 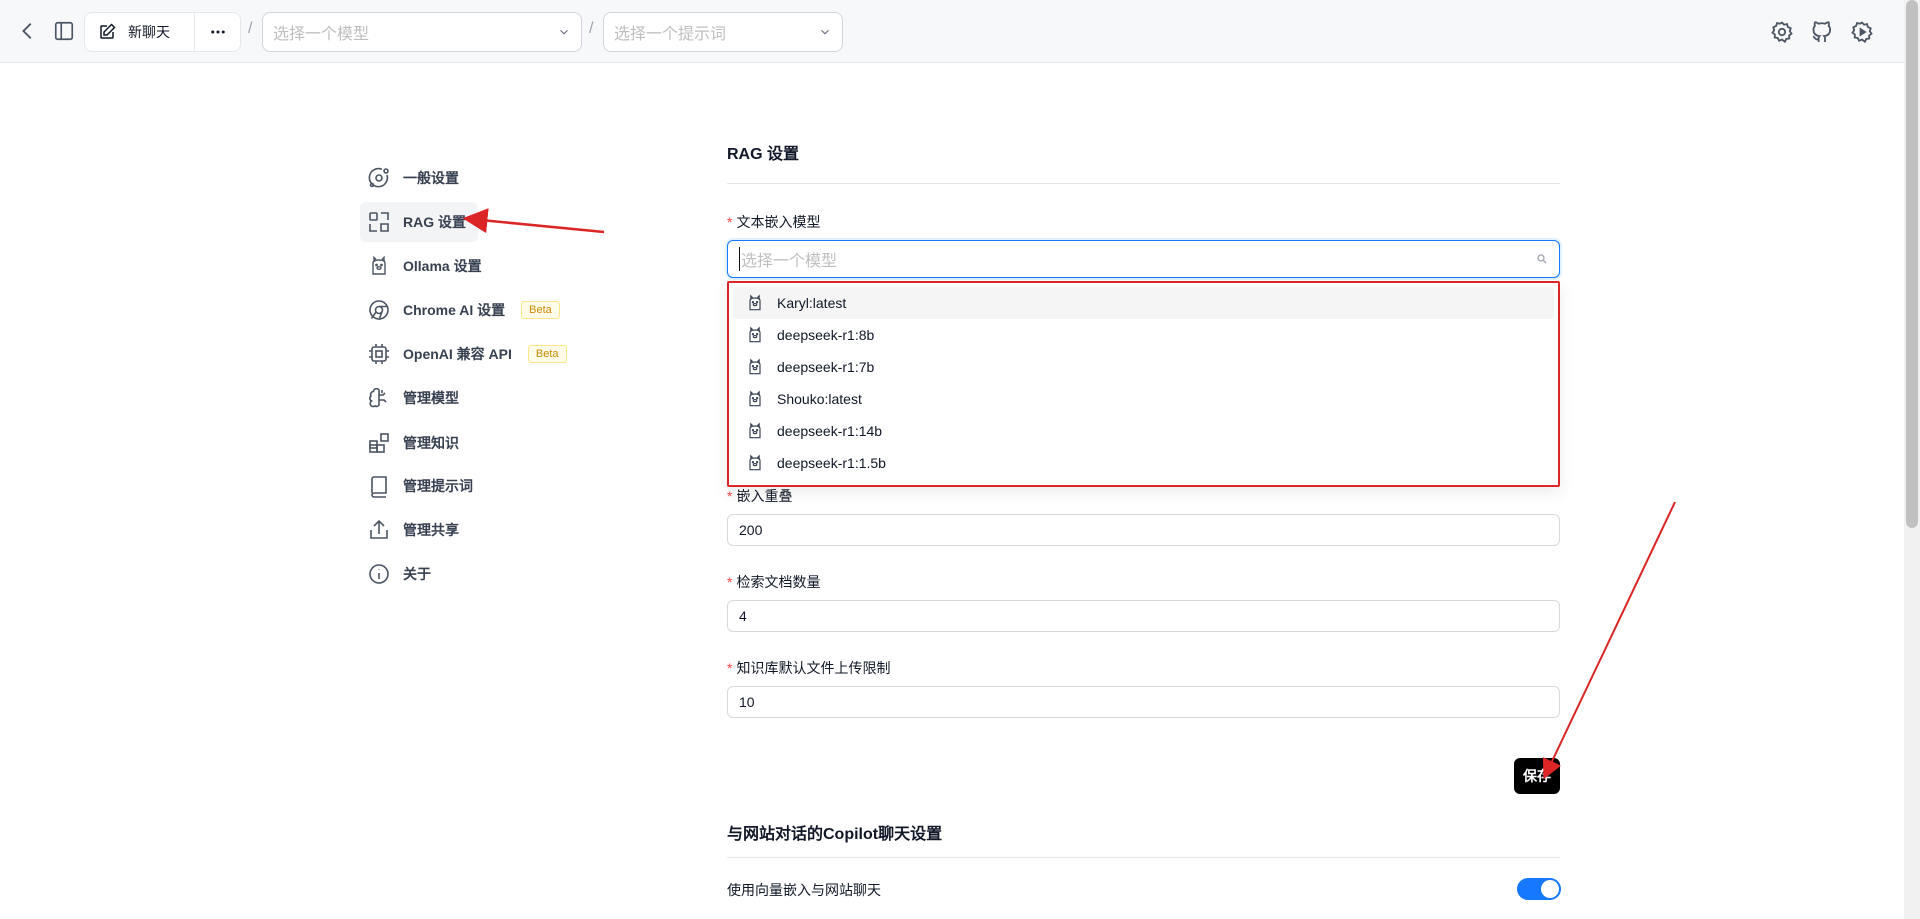 What do you see at coordinates (835, 834) in the screenshot?
I see `copilot-section-title: 与网站对话的Copilot聊天设置` at bounding box center [835, 834].